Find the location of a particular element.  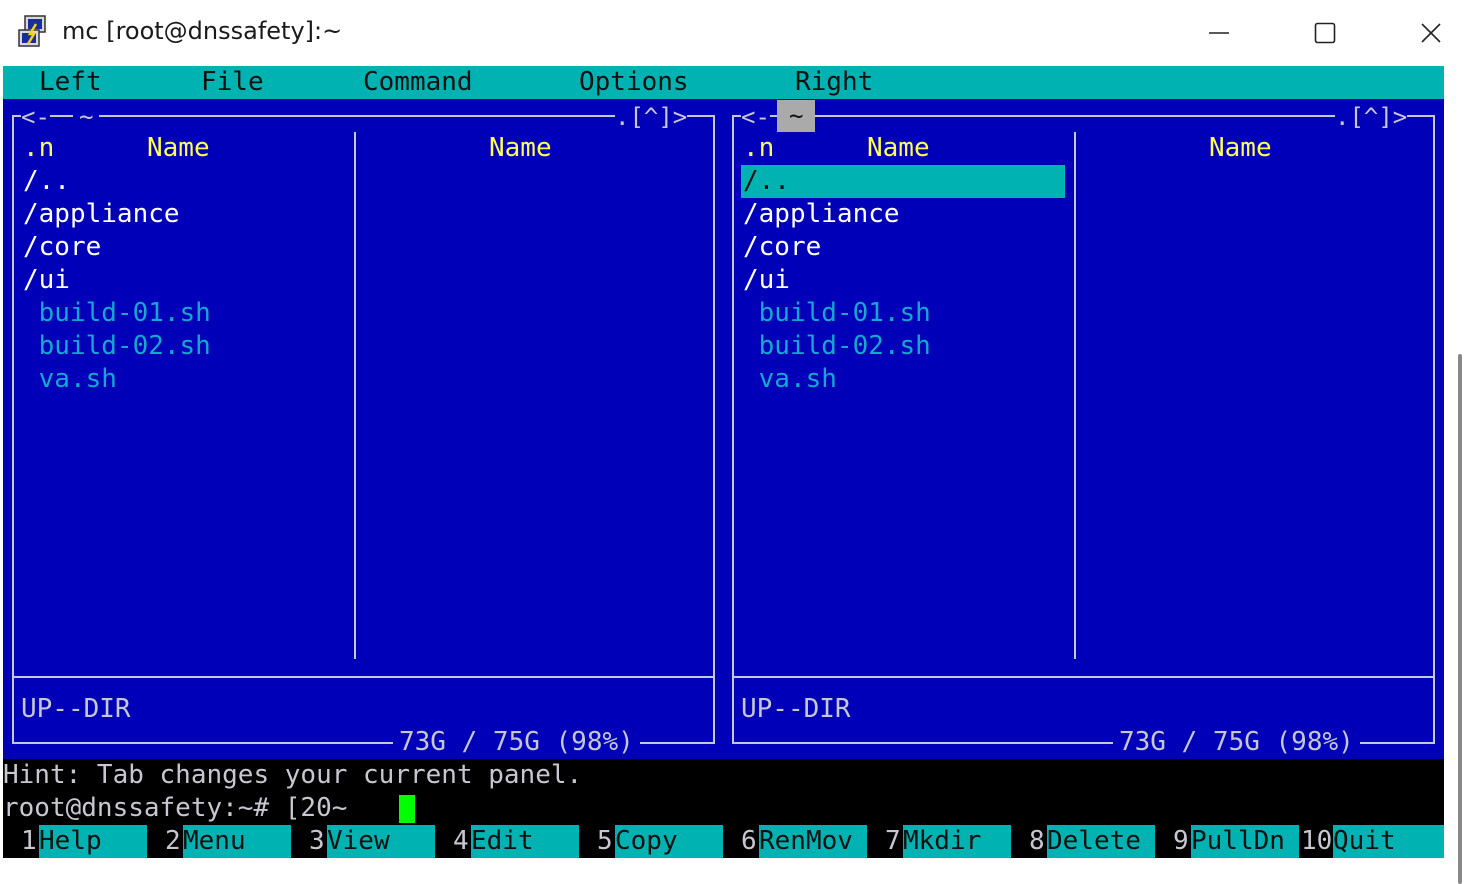

fkey-edit: 4 Edit is located at coordinates (507, 841).